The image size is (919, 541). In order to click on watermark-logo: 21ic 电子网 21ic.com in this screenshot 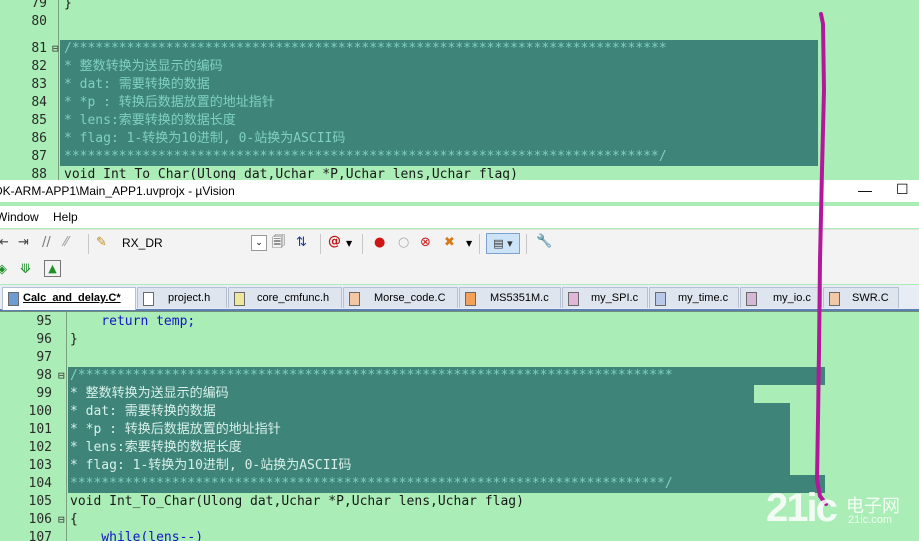, I will do `click(840, 511)`.